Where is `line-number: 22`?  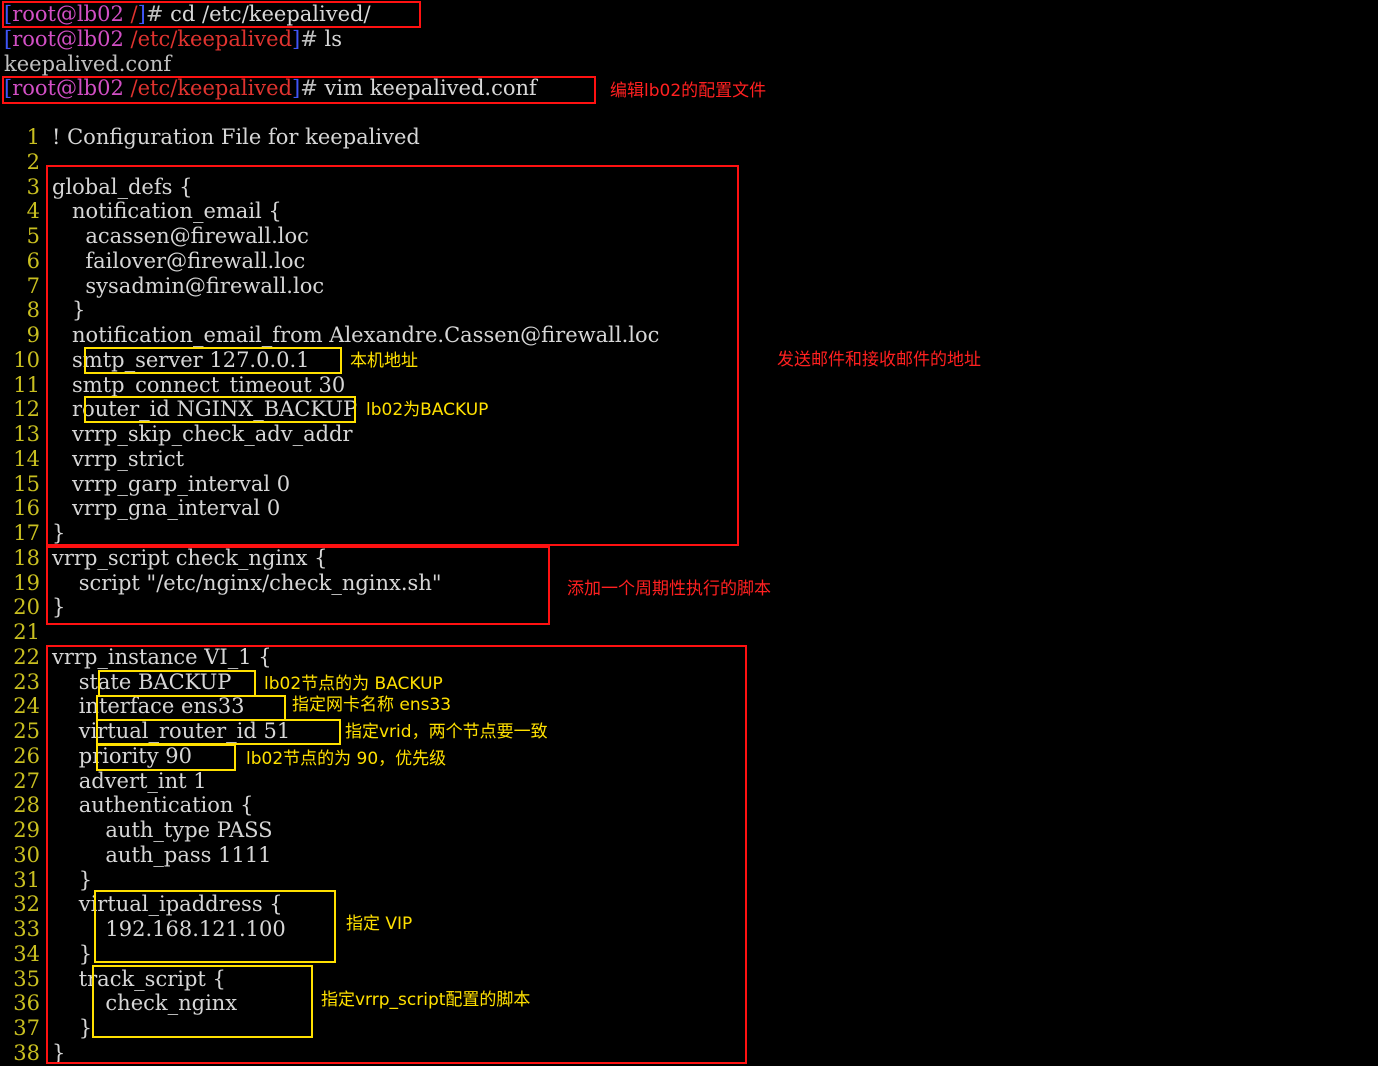 line-number: 22 is located at coordinates (26, 657).